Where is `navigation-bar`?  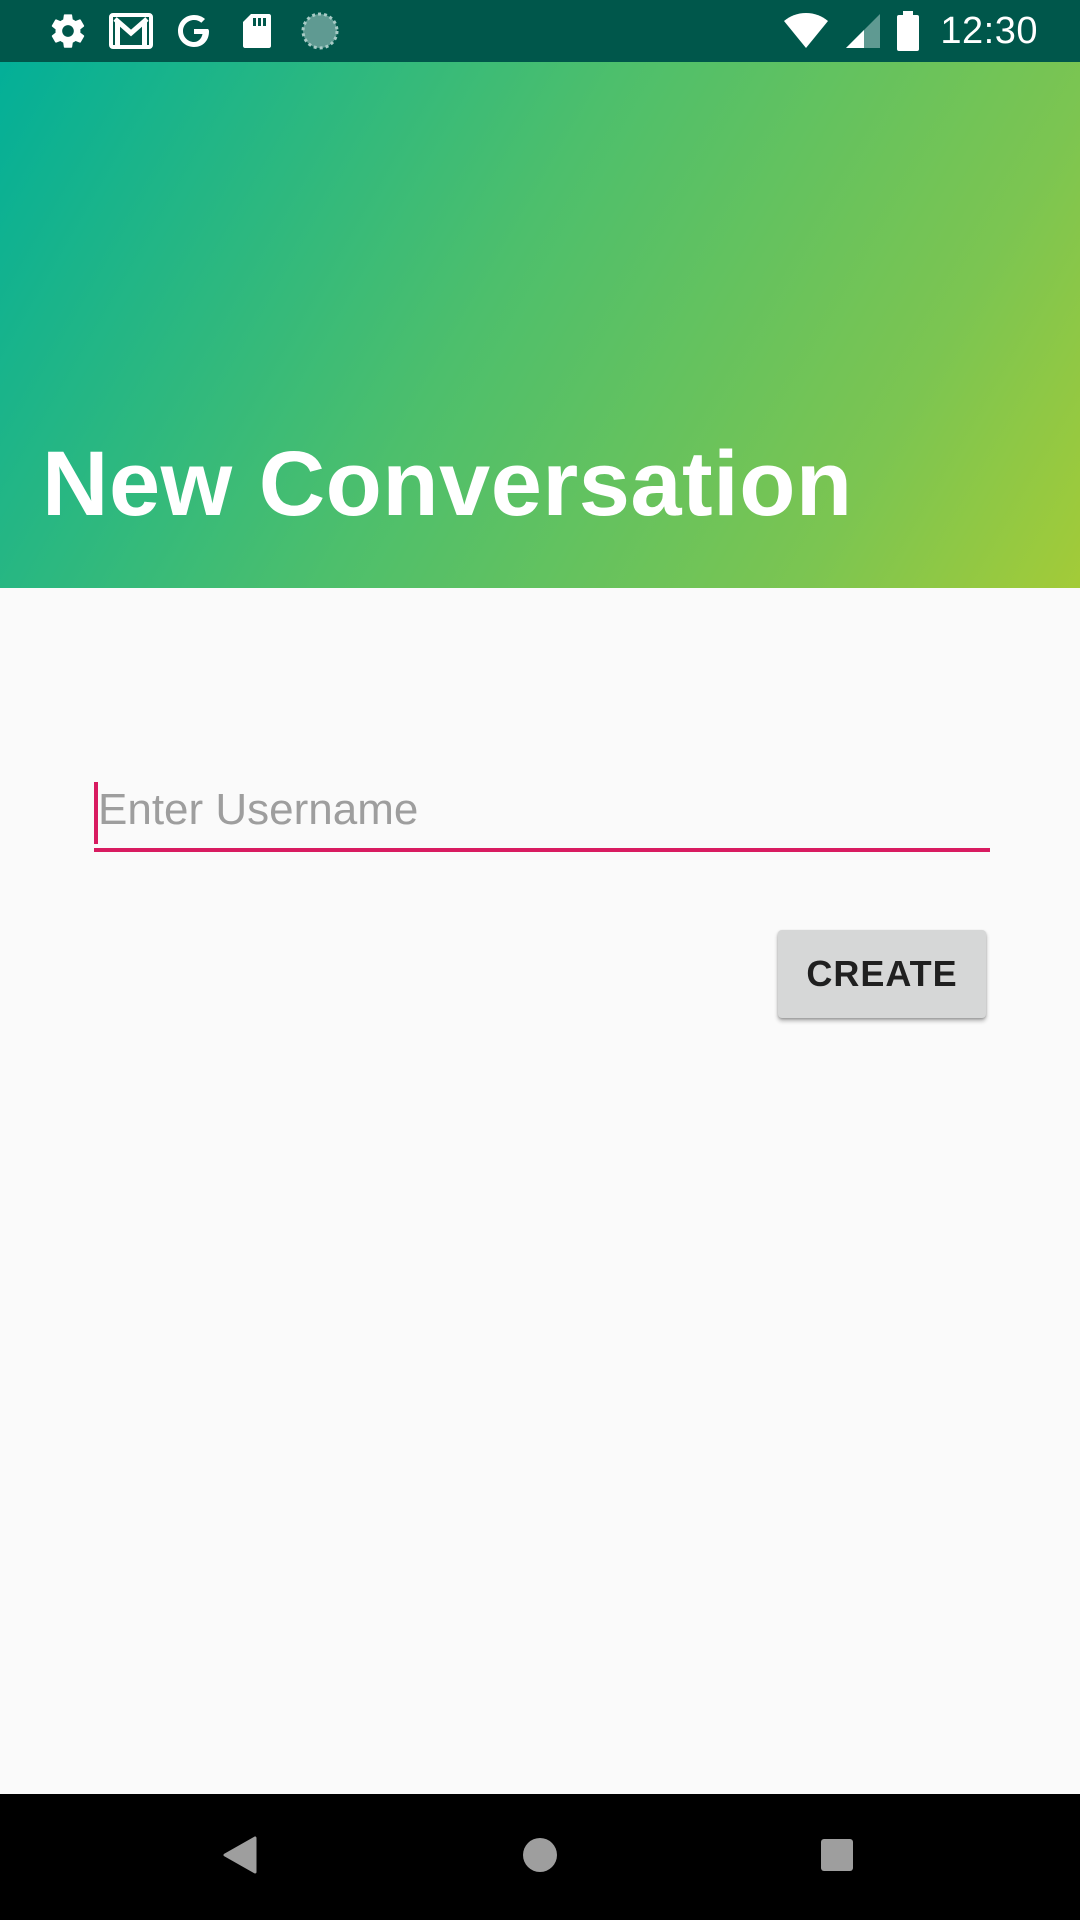 navigation-bar is located at coordinates (540, 1857).